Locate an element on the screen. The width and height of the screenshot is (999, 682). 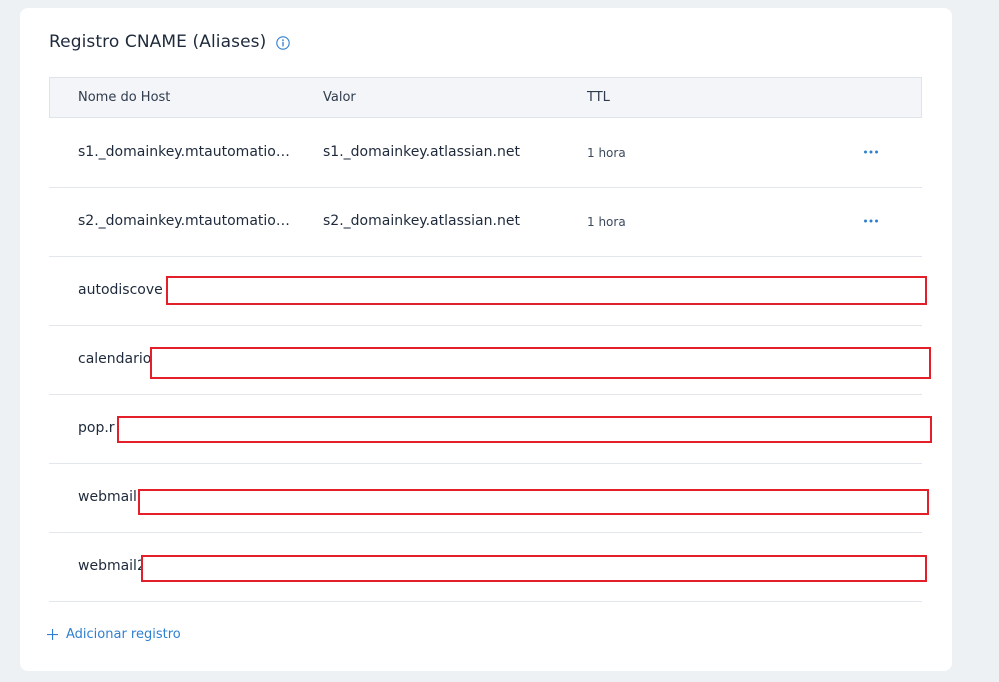
add-record-button: Adicionar registro is located at coordinates (113, 634).